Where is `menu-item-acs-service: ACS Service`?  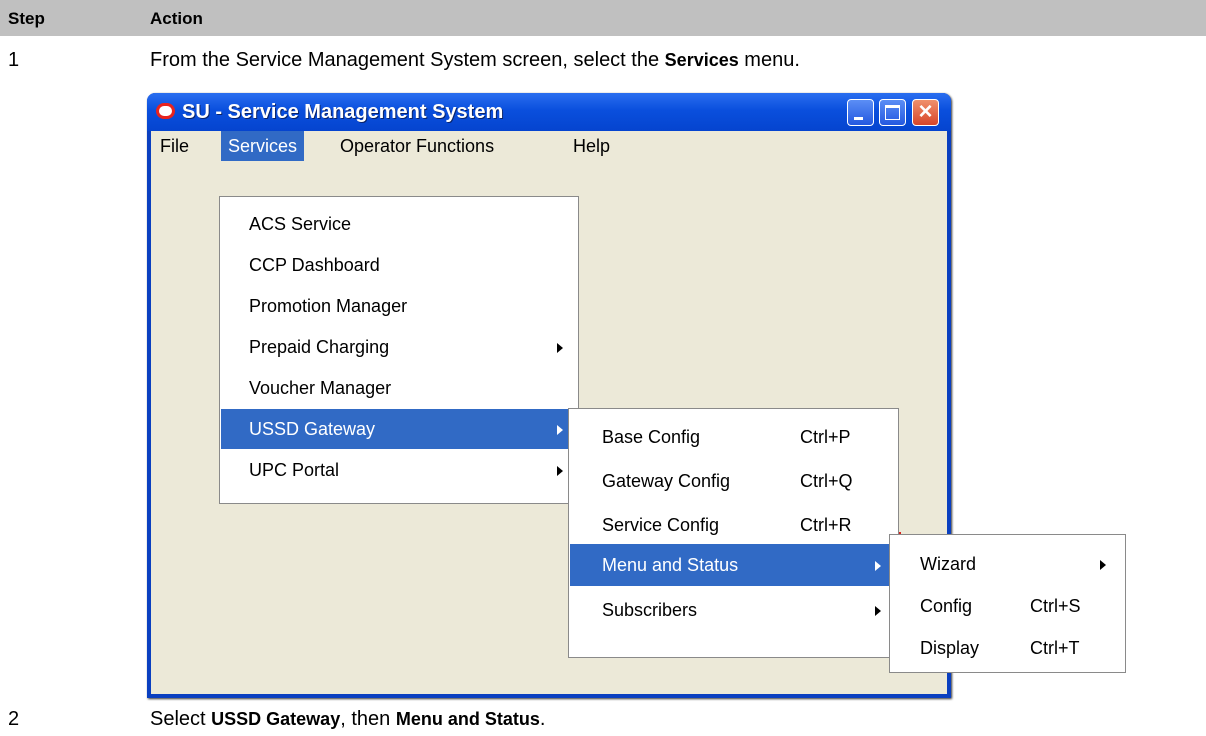 menu-item-acs-service: ACS Service is located at coordinates (399, 224).